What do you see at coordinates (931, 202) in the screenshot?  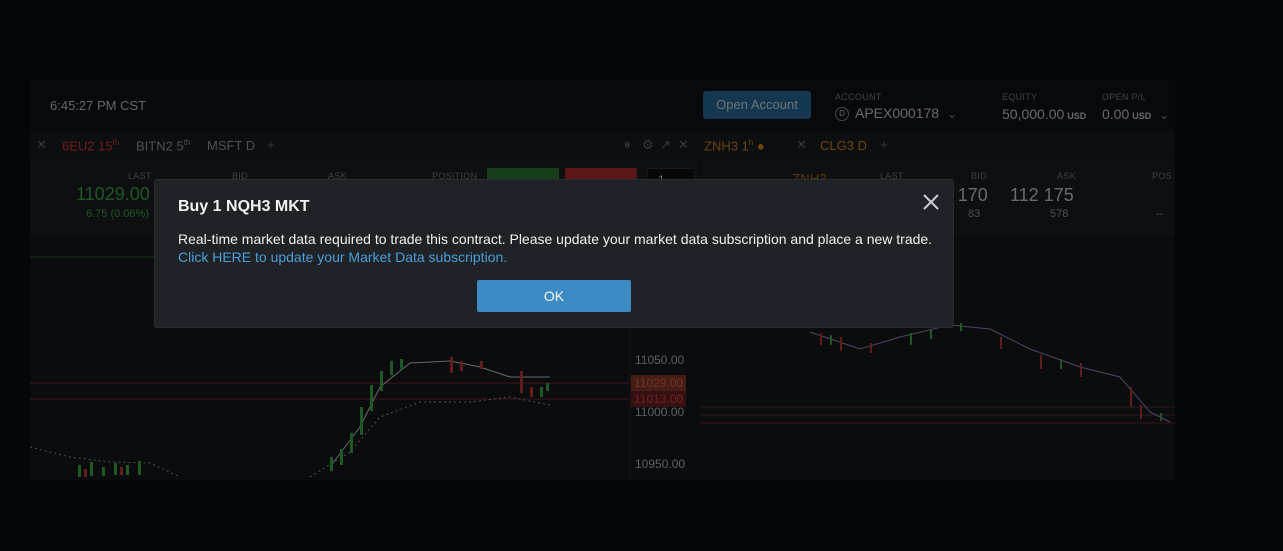 I see `close-icon` at bounding box center [931, 202].